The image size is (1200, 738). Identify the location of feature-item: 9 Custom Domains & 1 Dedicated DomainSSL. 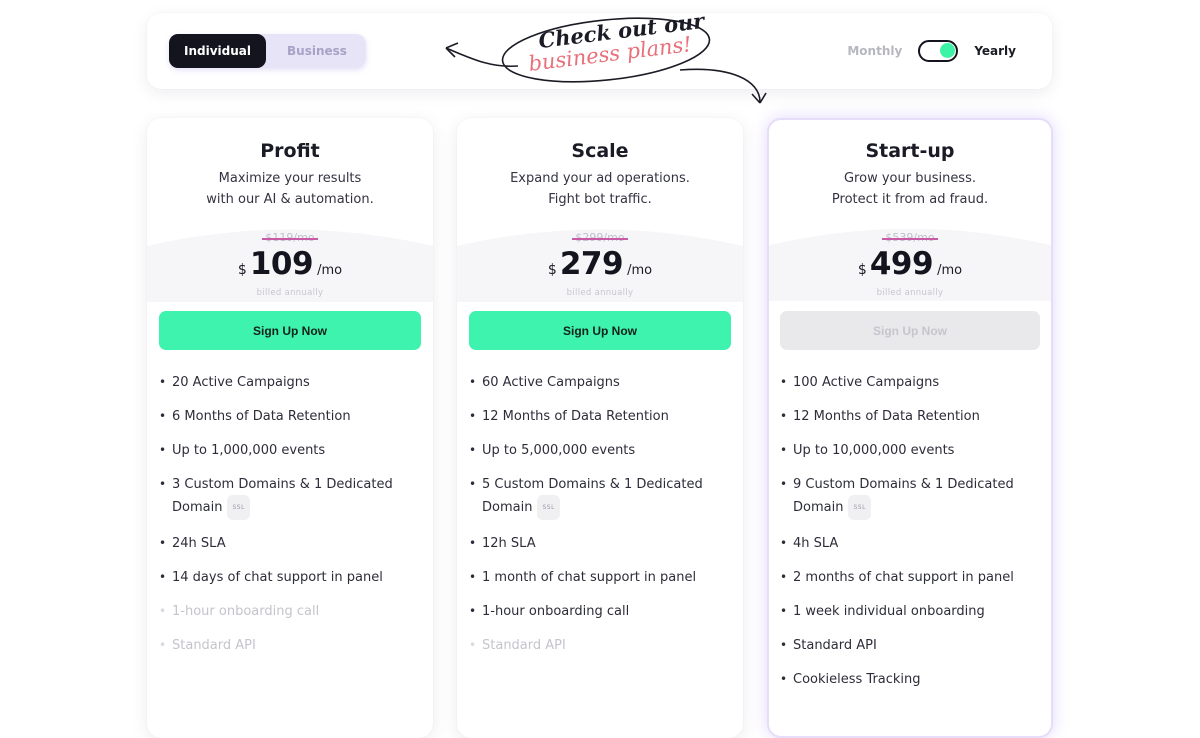
(909, 497).